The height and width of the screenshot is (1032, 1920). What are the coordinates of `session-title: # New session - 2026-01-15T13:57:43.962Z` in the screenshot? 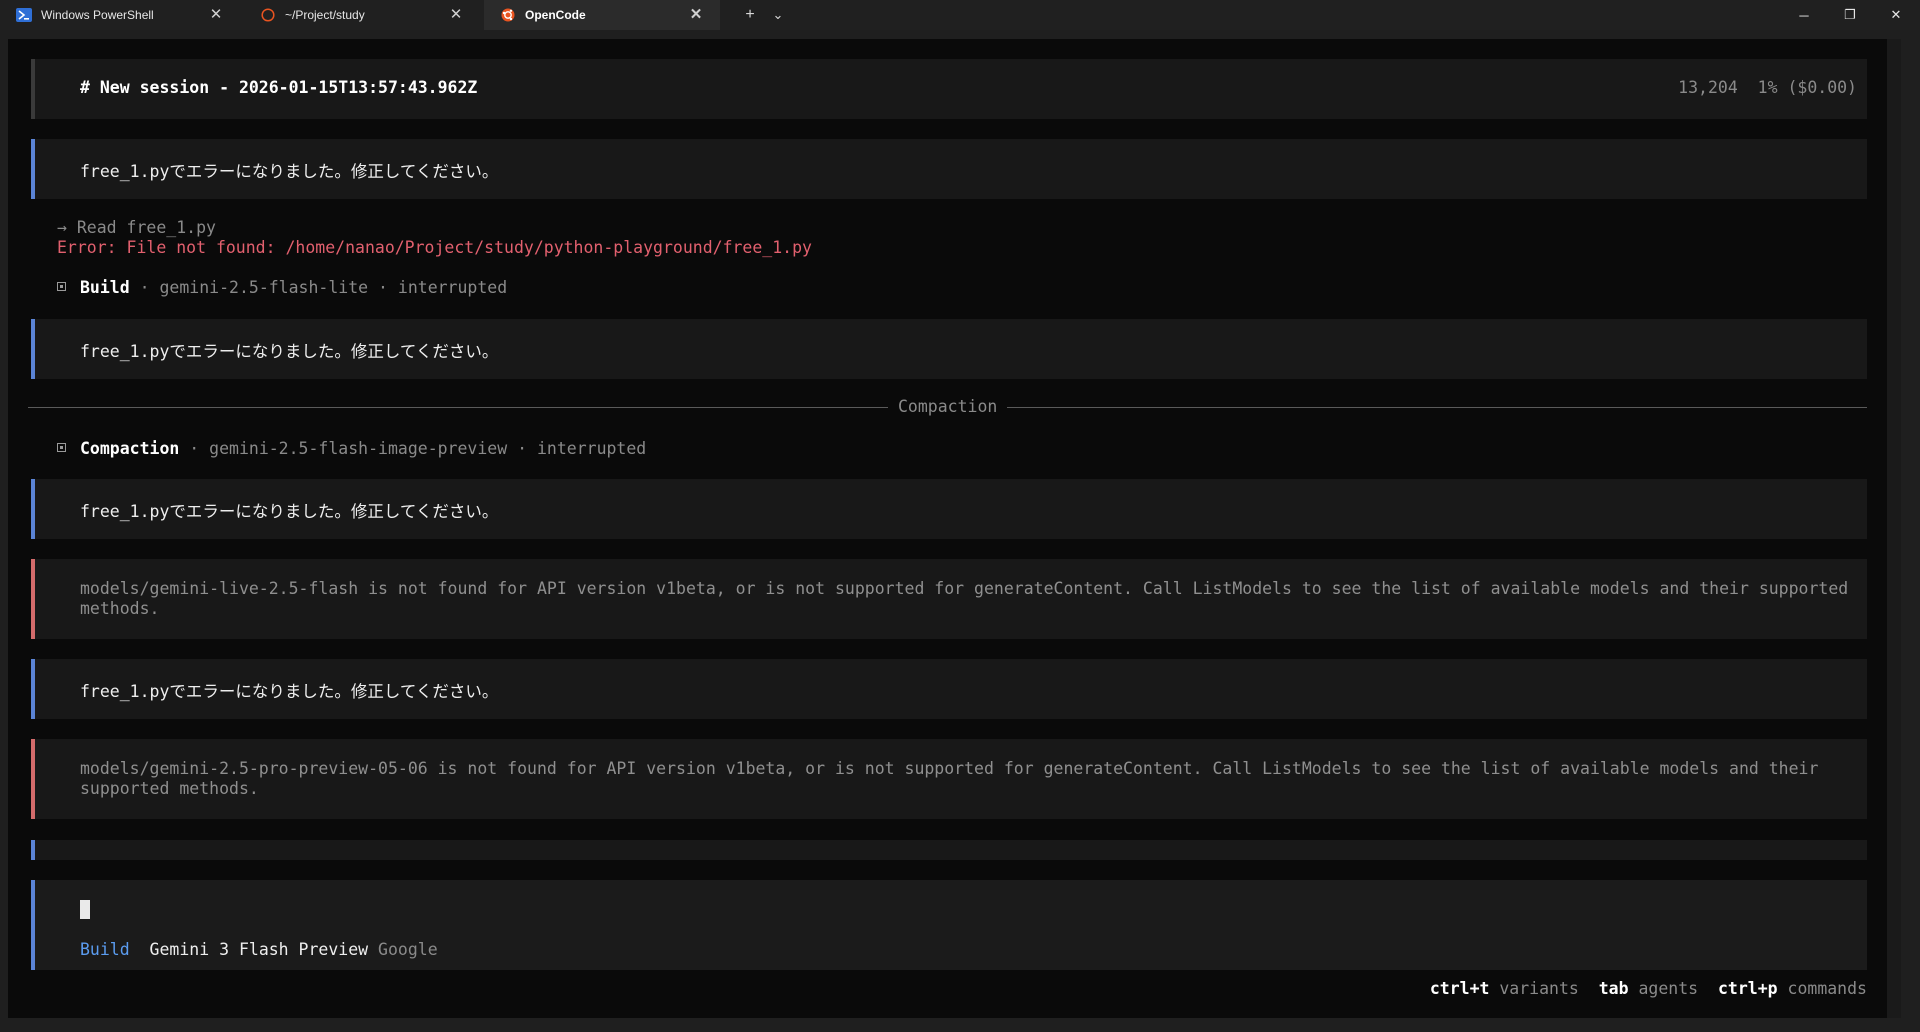 It's located at (279, 87).